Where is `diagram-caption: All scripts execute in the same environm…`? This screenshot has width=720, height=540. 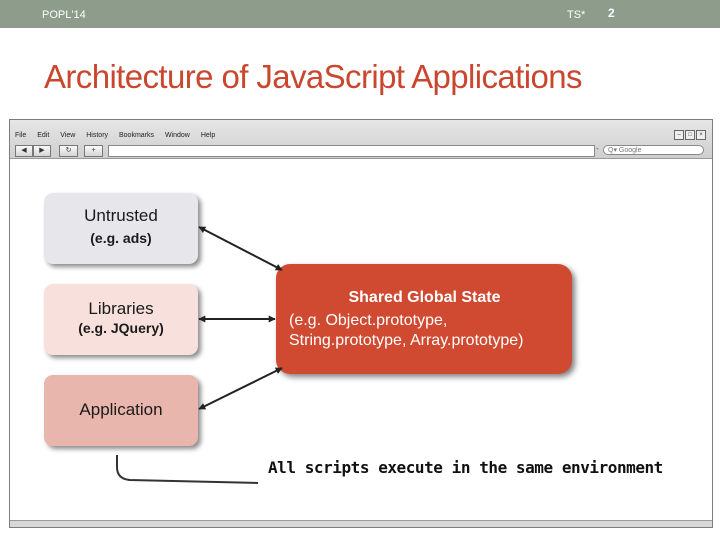 diagram-caption: All scripts execute in the same environm… is located at coordinates (465, 467).